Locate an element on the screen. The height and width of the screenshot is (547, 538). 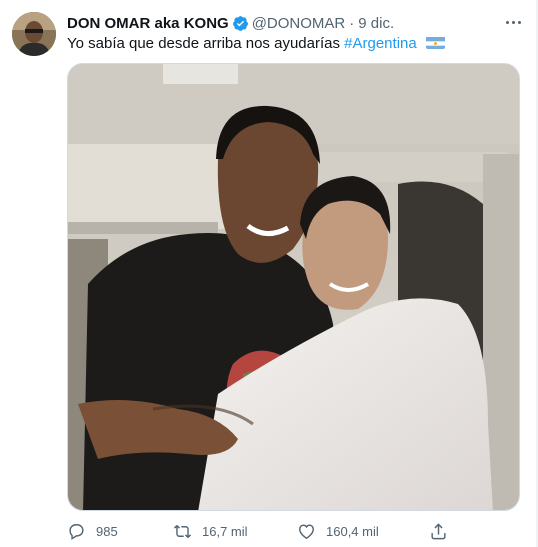
tweet-date: 9 dic. is located at coordinates (376, 23).